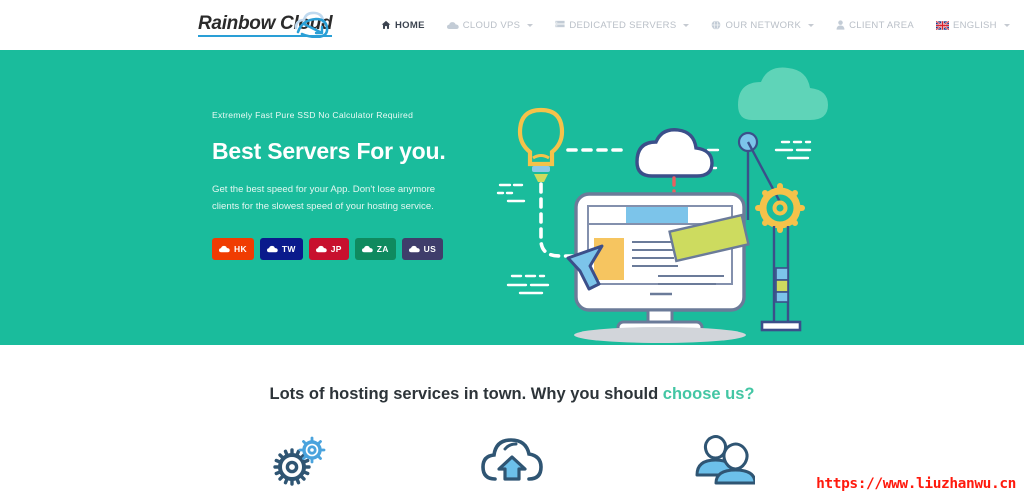  What do you see at coordinates (716, 25) in the screenshot?
I see `globe-icon` at bounding box center [716, 25].